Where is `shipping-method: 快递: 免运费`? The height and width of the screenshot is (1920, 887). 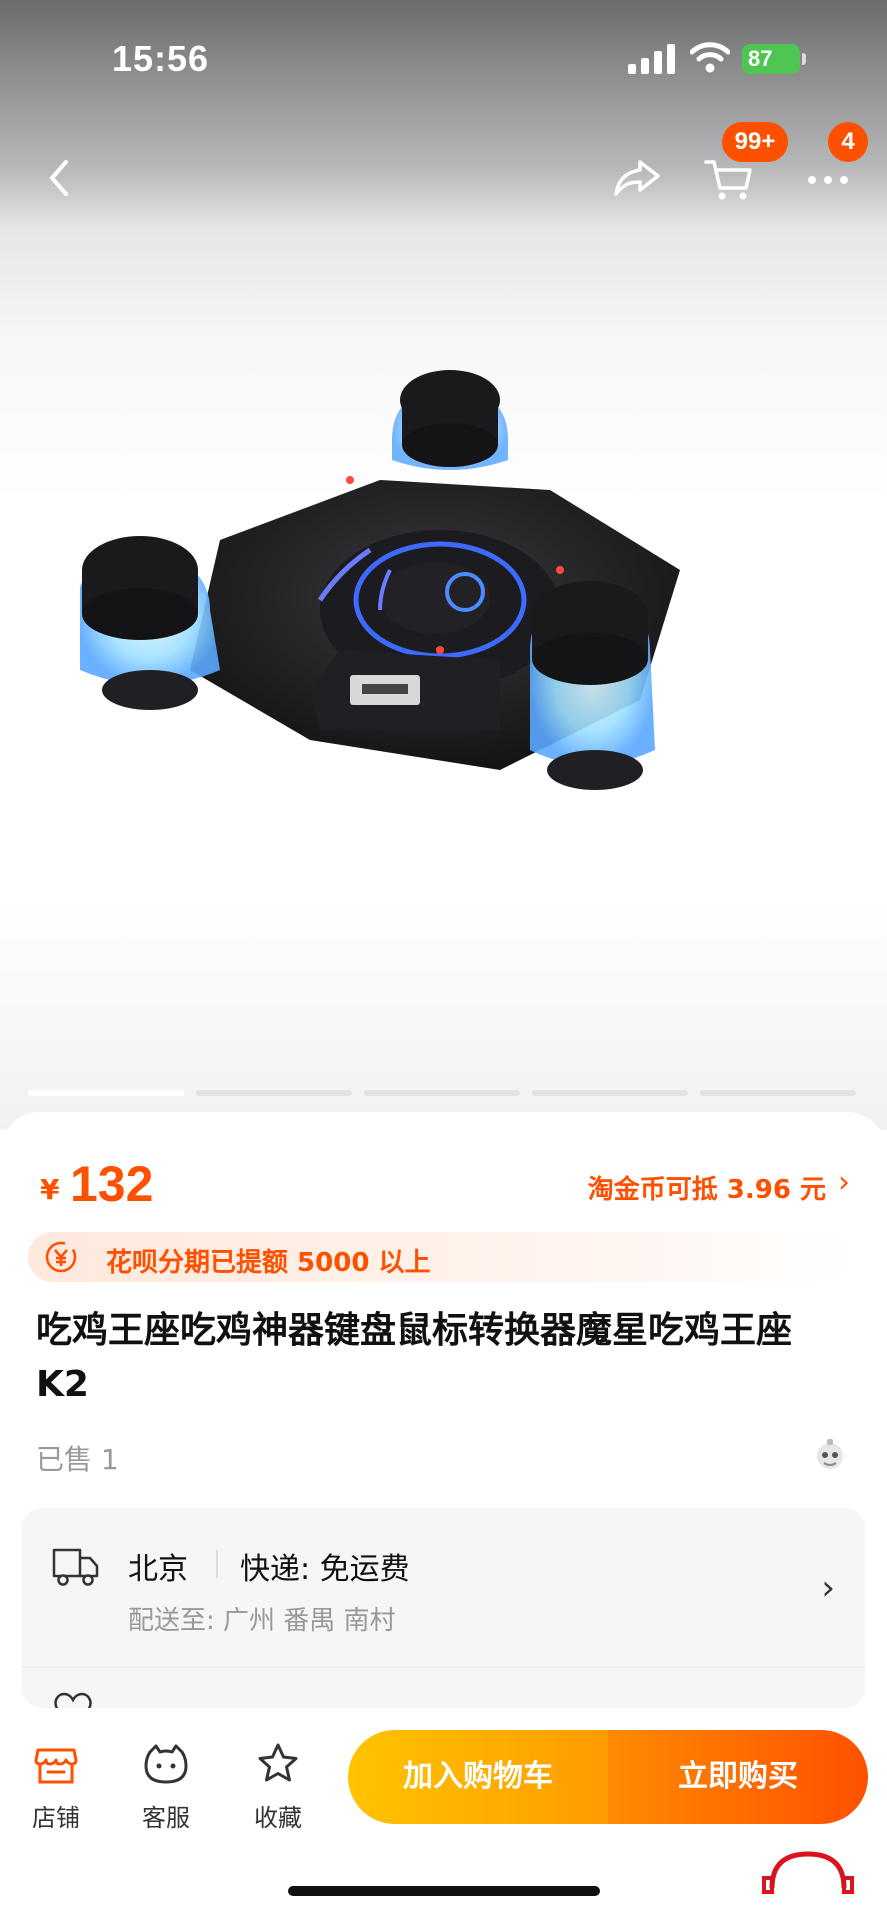 shipping-method: 快递: 免运费 is located at coordinates (325, 1569).